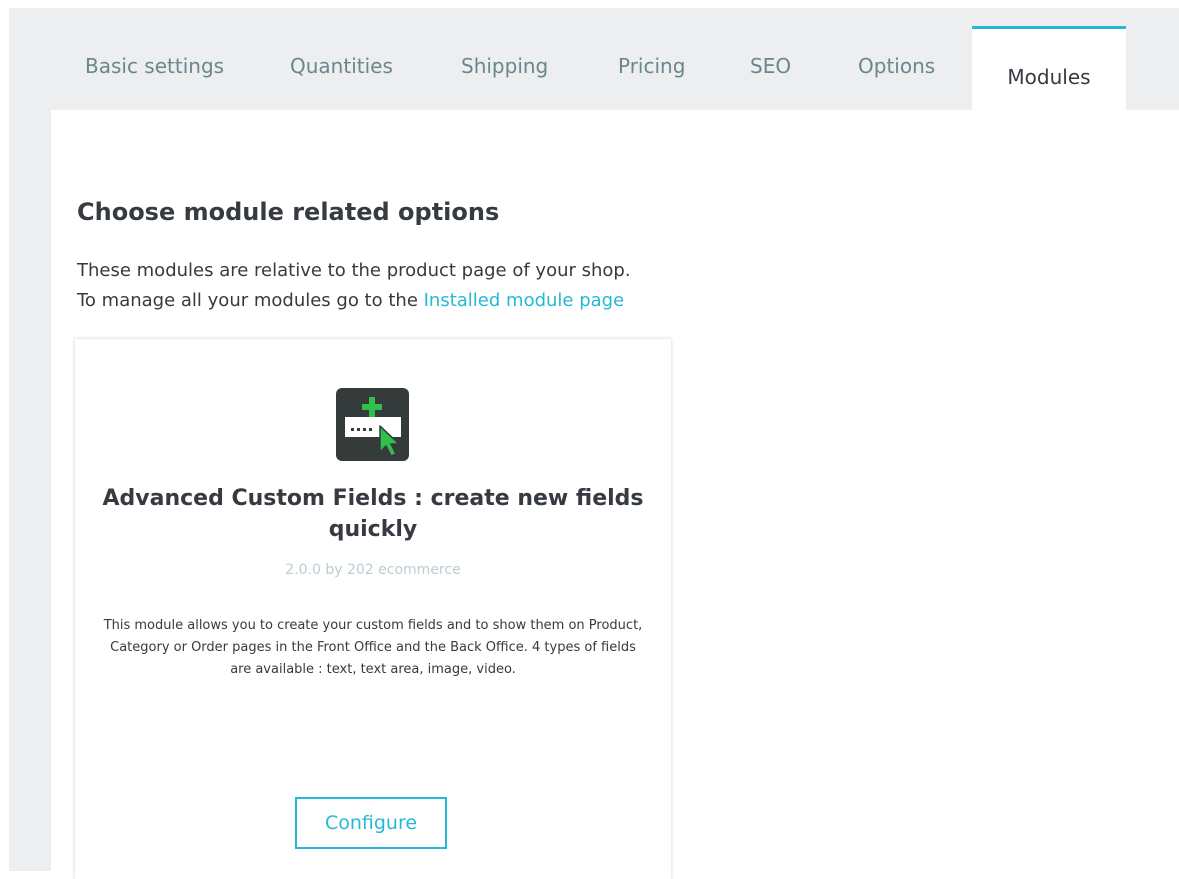 Image resolution: width=1179 pixels, height=879 pixels. I want to click on module-version: 2.0.0 by 202 ecommerce, so click(373, 570).